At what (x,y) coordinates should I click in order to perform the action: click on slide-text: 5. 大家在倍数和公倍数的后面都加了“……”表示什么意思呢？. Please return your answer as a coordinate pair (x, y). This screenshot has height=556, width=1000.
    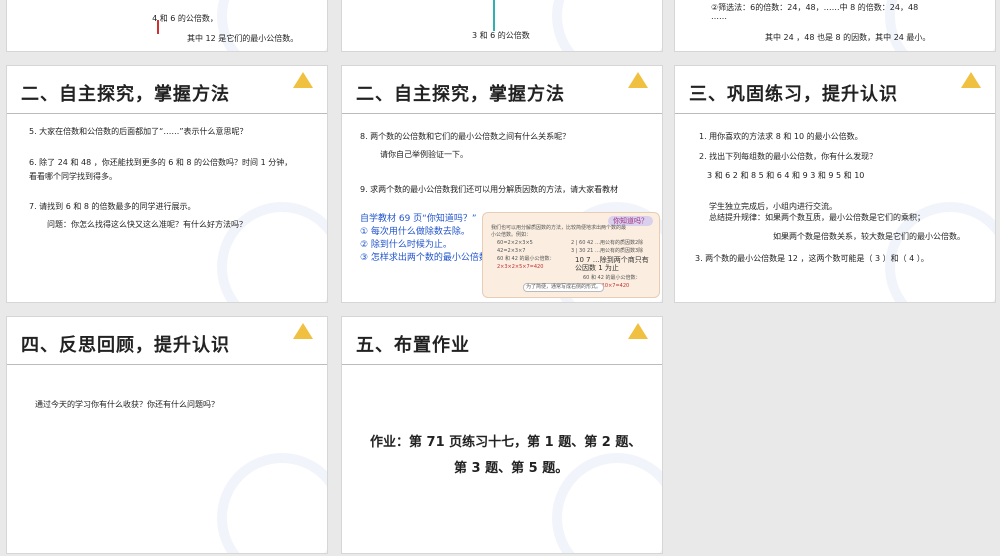
    Looking at the image, I should click on (138, 131).